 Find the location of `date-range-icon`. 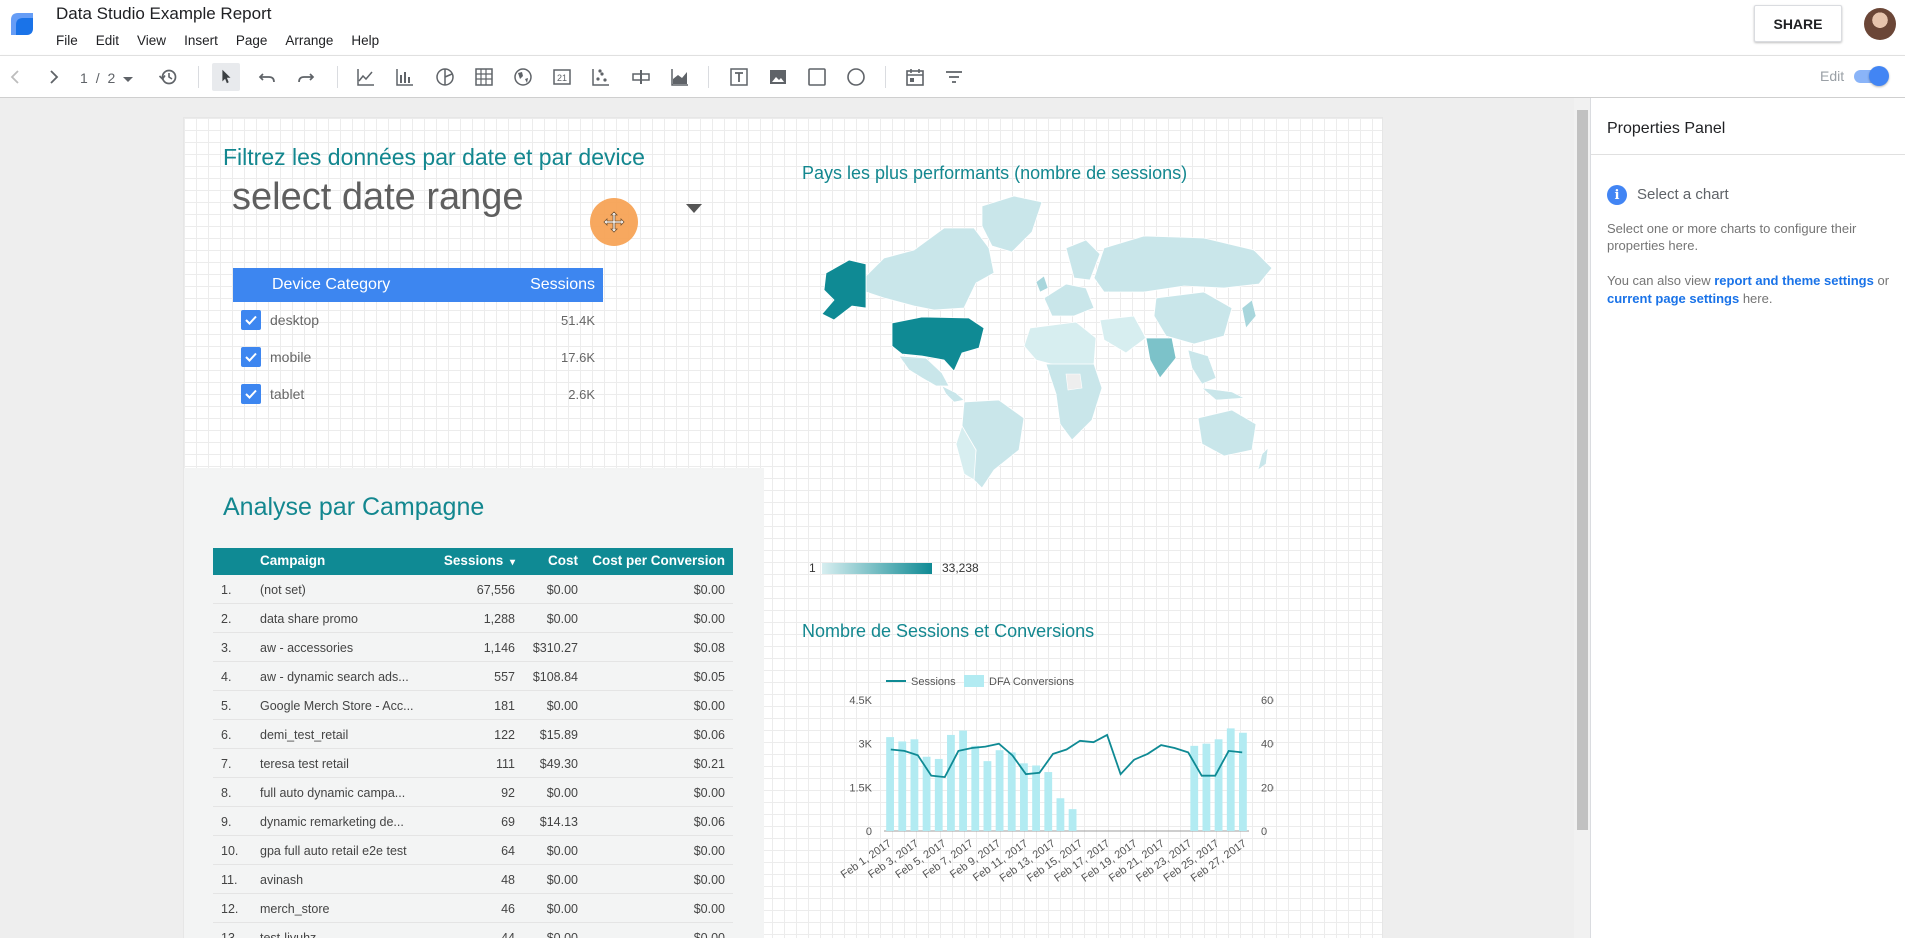

date-range-icon is located at coordinates (915, 77).